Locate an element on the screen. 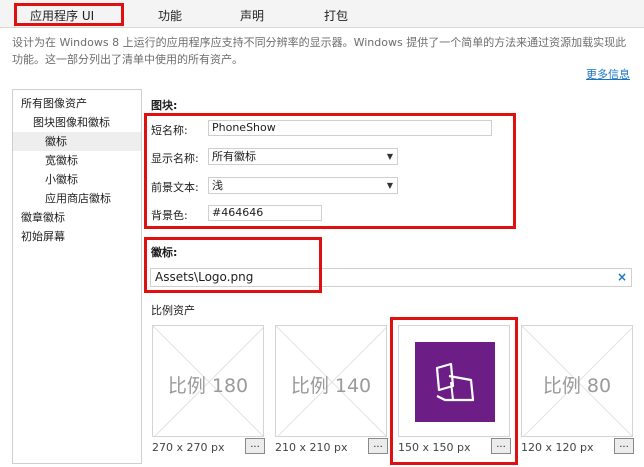  nav-small-logo: 小徽标 is located at coordinates (93, 179).